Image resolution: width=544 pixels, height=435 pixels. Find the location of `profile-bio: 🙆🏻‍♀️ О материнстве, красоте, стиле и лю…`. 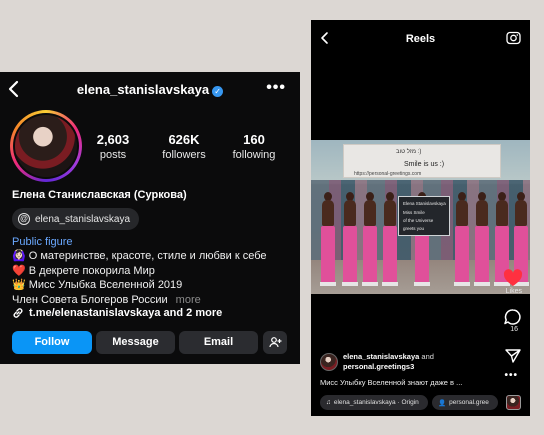

profile-bio: 🙆🏻‍♀️ О материнстве, красоте, стиле и лю… is located at coordinates (139, 278).